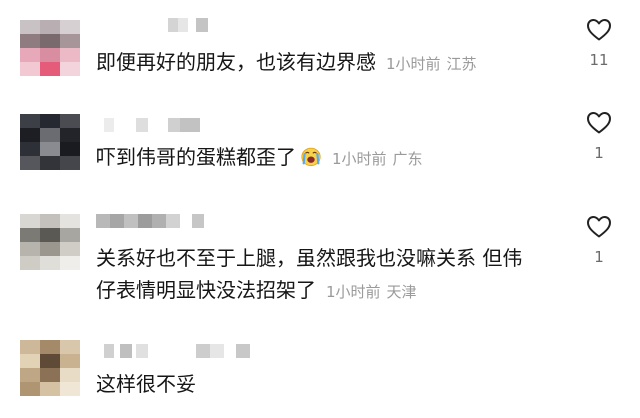  I want to click on comment-location: 江苏, so click(461, 64).